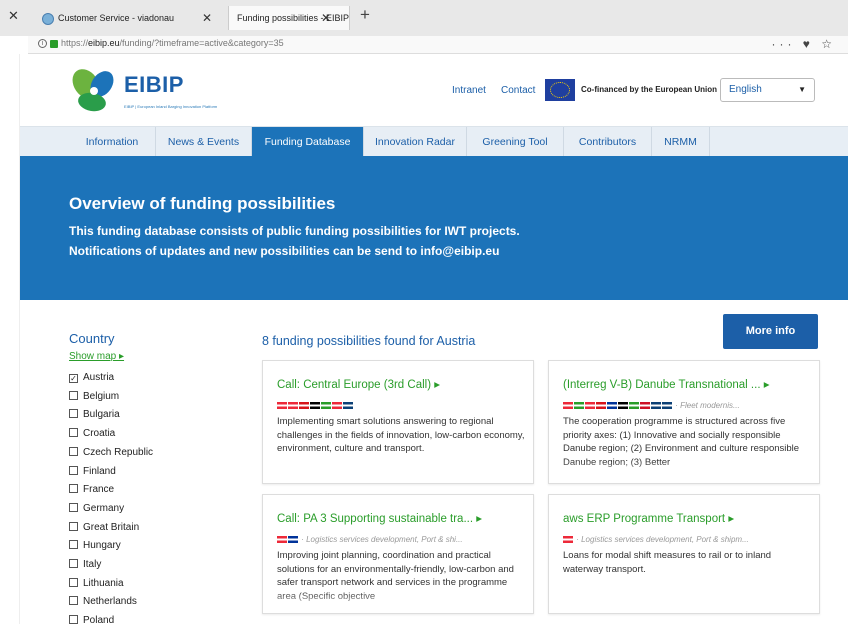  What do you see at coordinates (112, 142) in the screenshot?
I see `nav-information: Information` at bounding box center [112, 142].